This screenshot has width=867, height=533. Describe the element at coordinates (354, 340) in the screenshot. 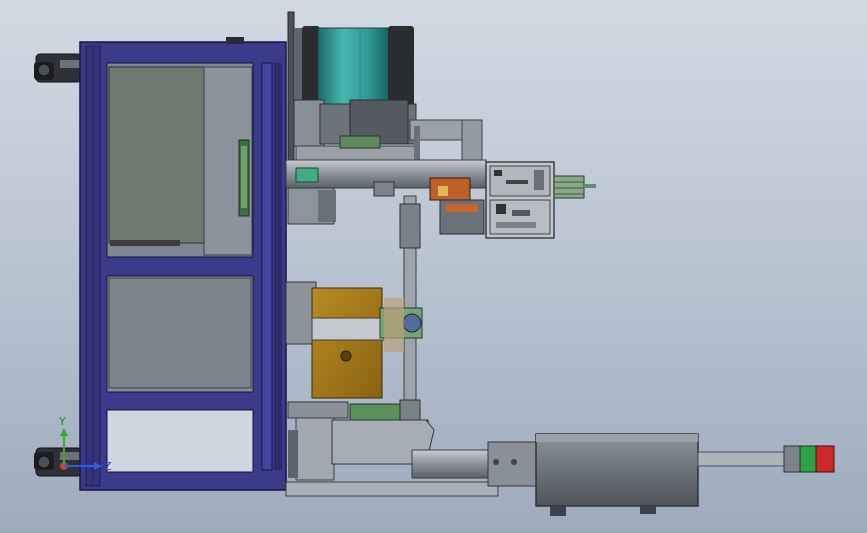

I see `press-unit` at that location.